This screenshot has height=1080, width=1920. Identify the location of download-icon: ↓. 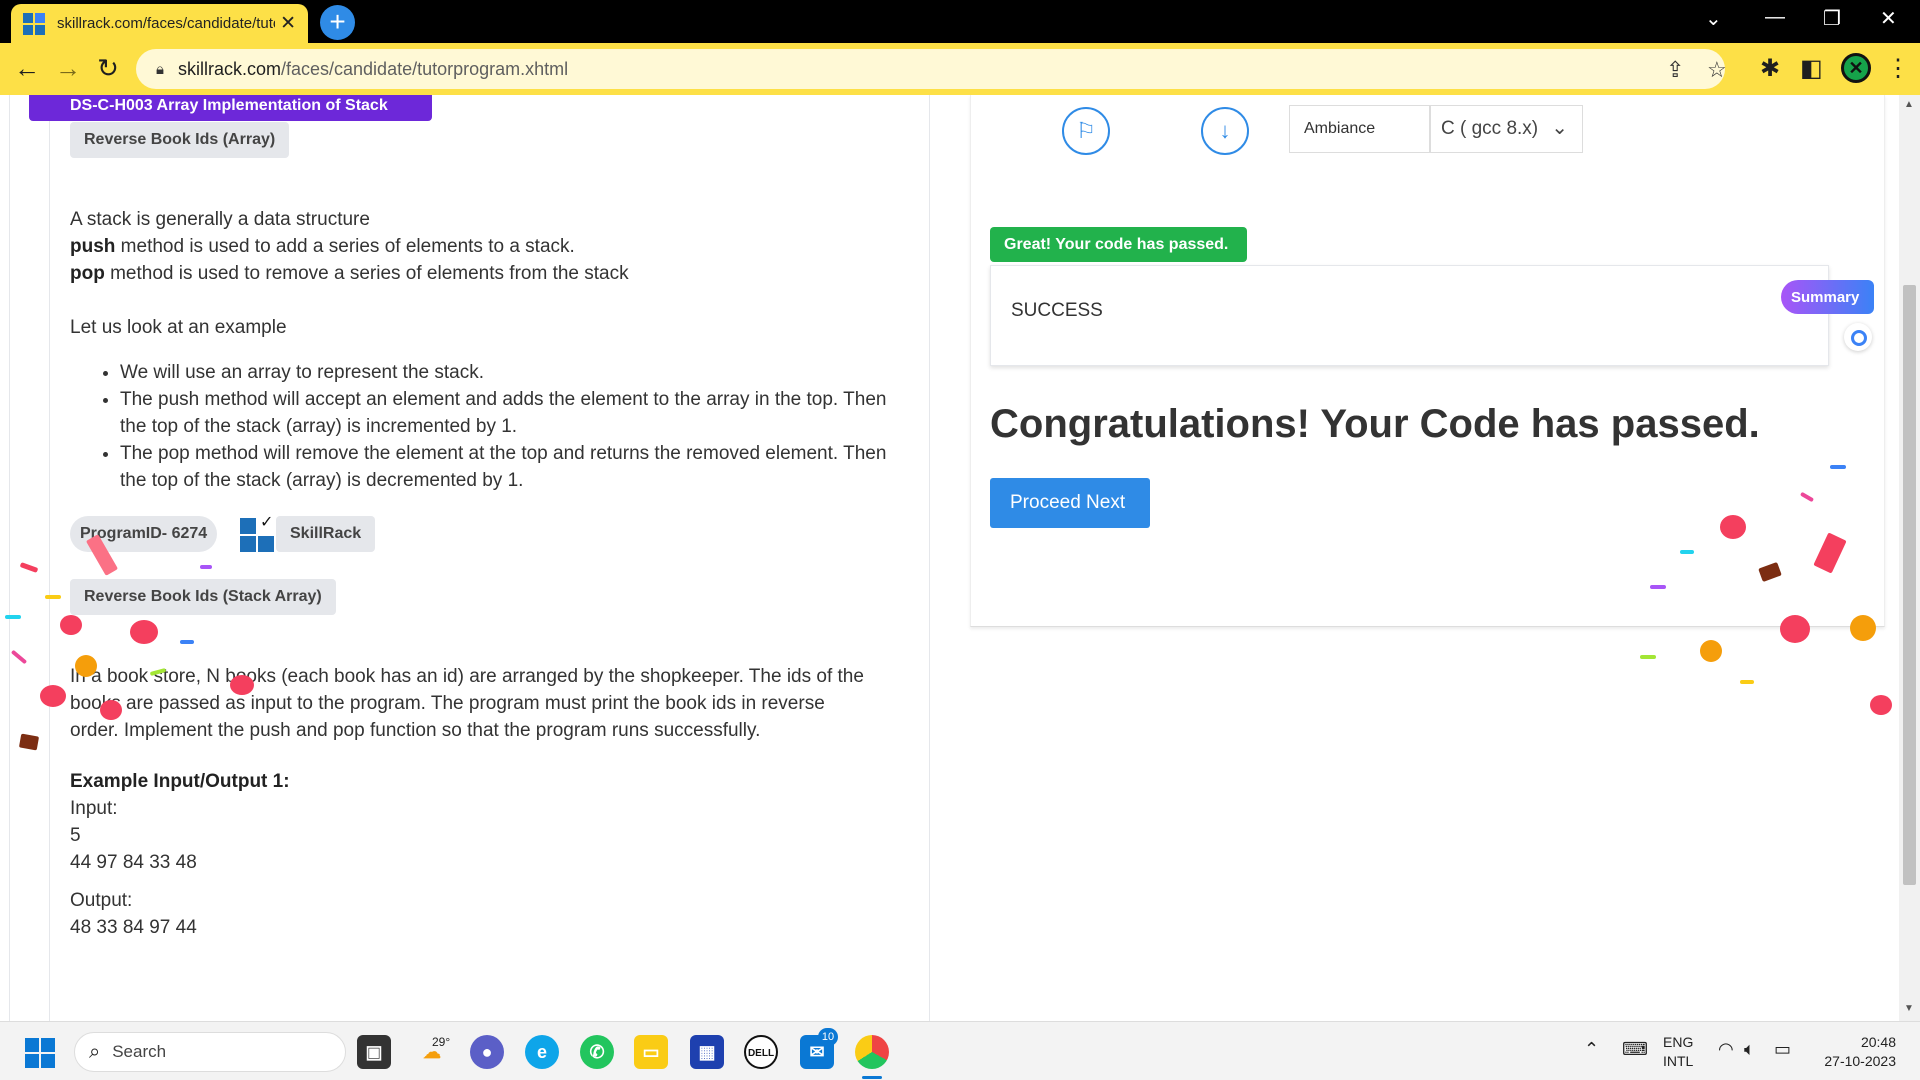
(1225, 131).